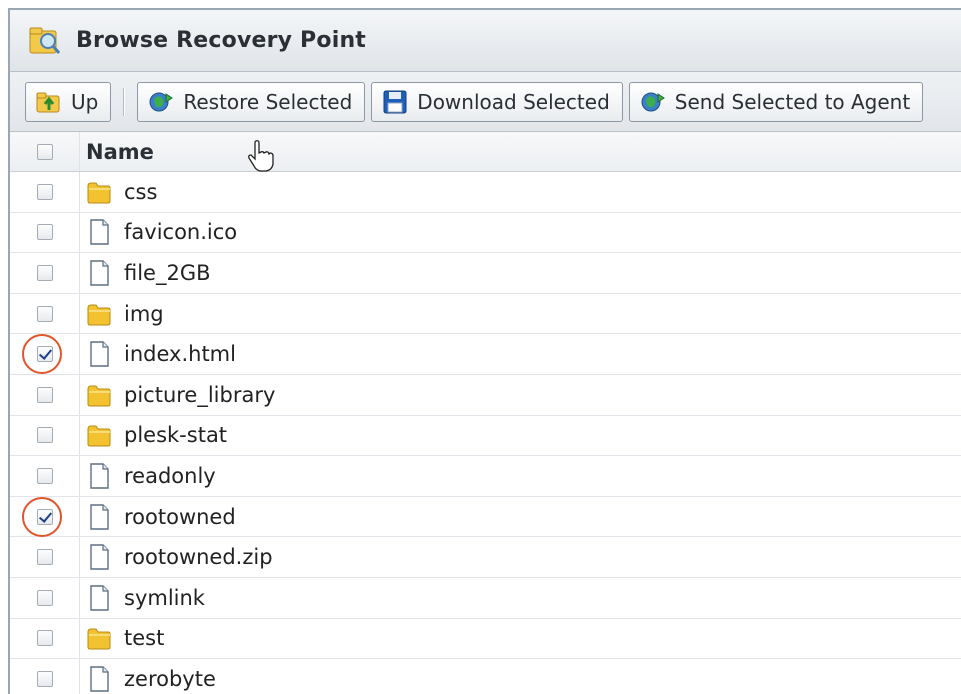 The width and height of the screenshot is (961, 694). I want to click on file-name: file_2GB, so click(167, 272).